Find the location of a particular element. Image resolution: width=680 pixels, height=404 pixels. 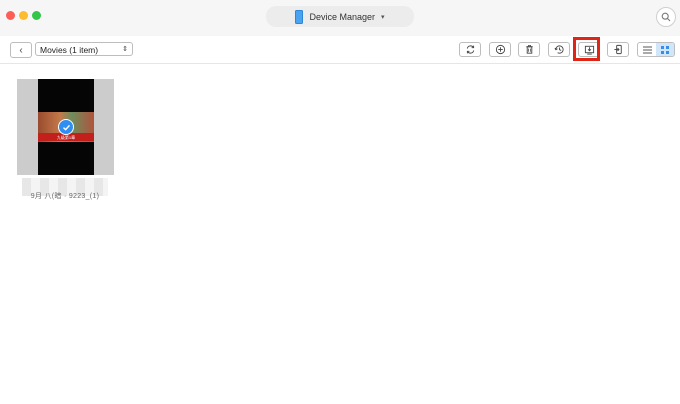

back-button: ‹ is located at coordinates (21, 50).